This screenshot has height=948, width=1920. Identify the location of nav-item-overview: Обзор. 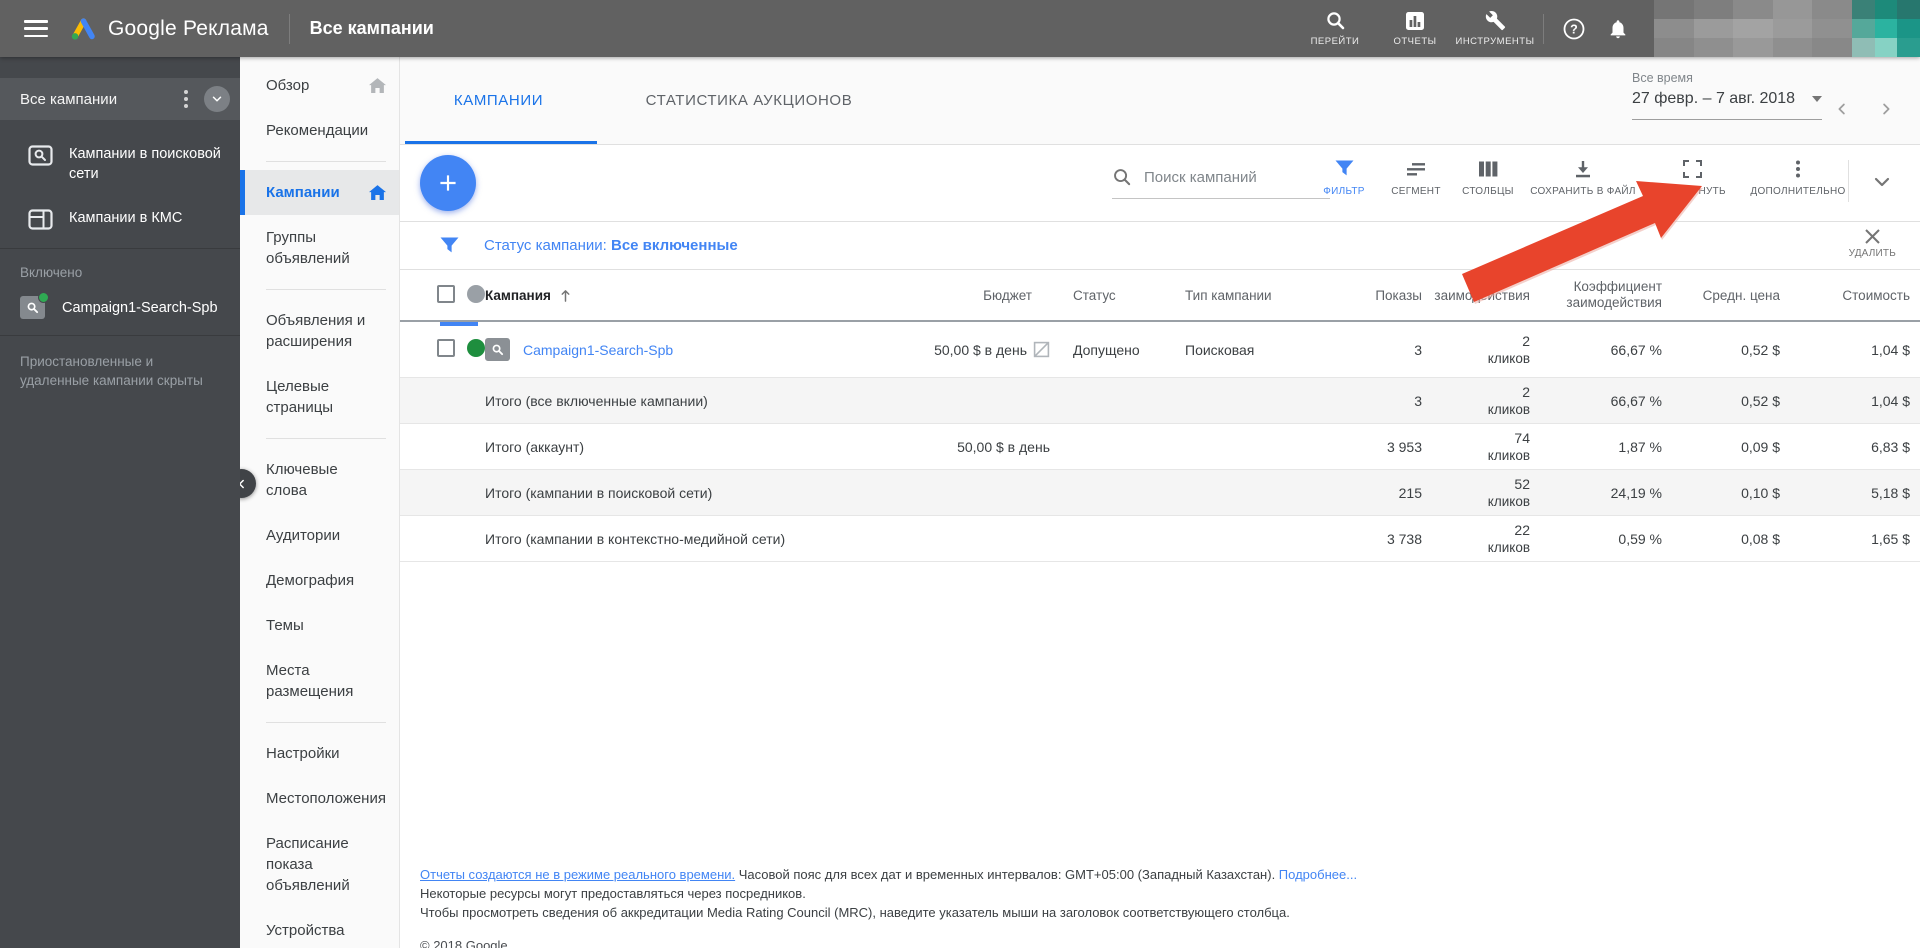
(319, 85).